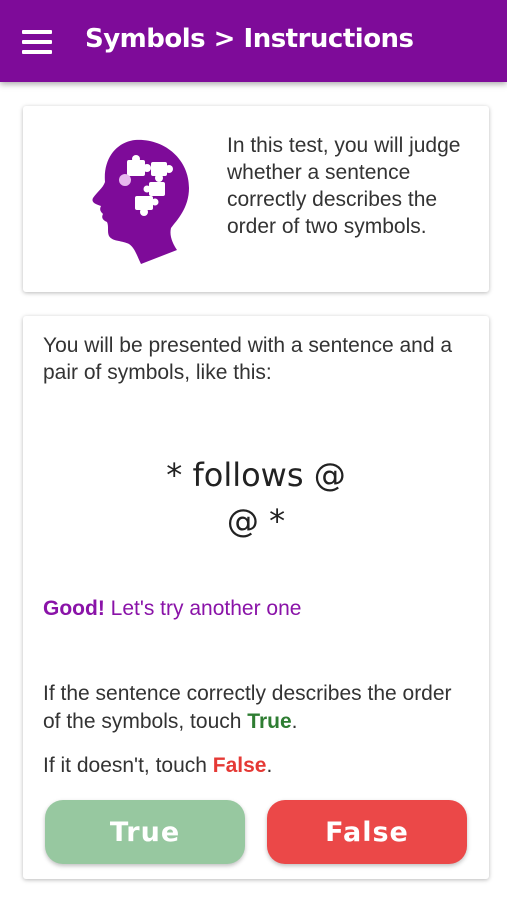  I want to click on brain-puzzle-icon, so click(140, 201).